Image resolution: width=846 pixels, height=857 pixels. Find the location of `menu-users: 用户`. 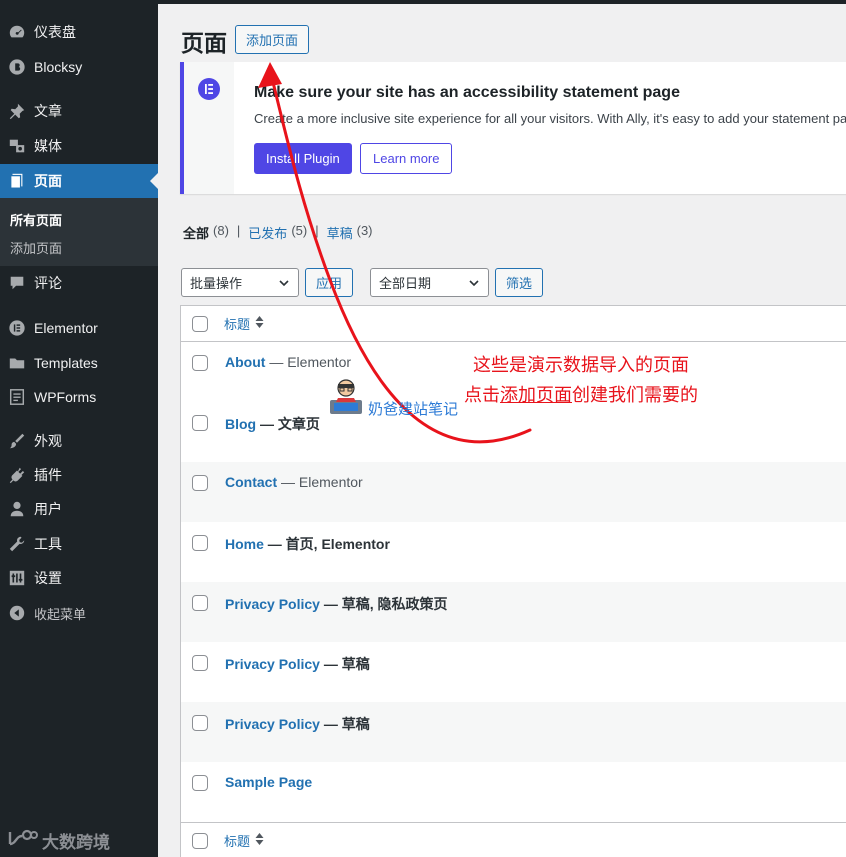

menu-users: 用户 is located at coordinates (79, 509).